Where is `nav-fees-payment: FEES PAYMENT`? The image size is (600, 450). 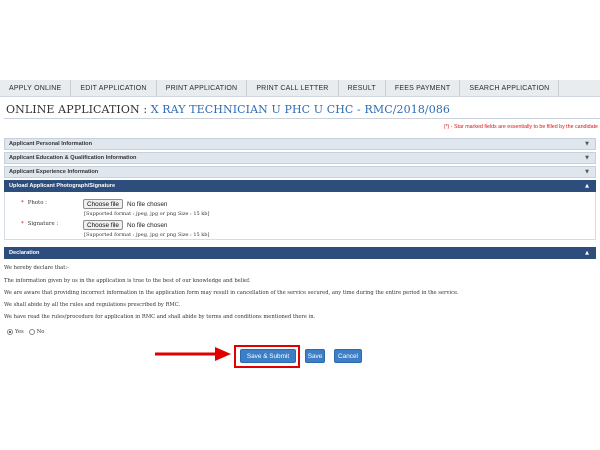 nav-fees-payment: FEES PAYMENT is located at coordinates (423, 88).